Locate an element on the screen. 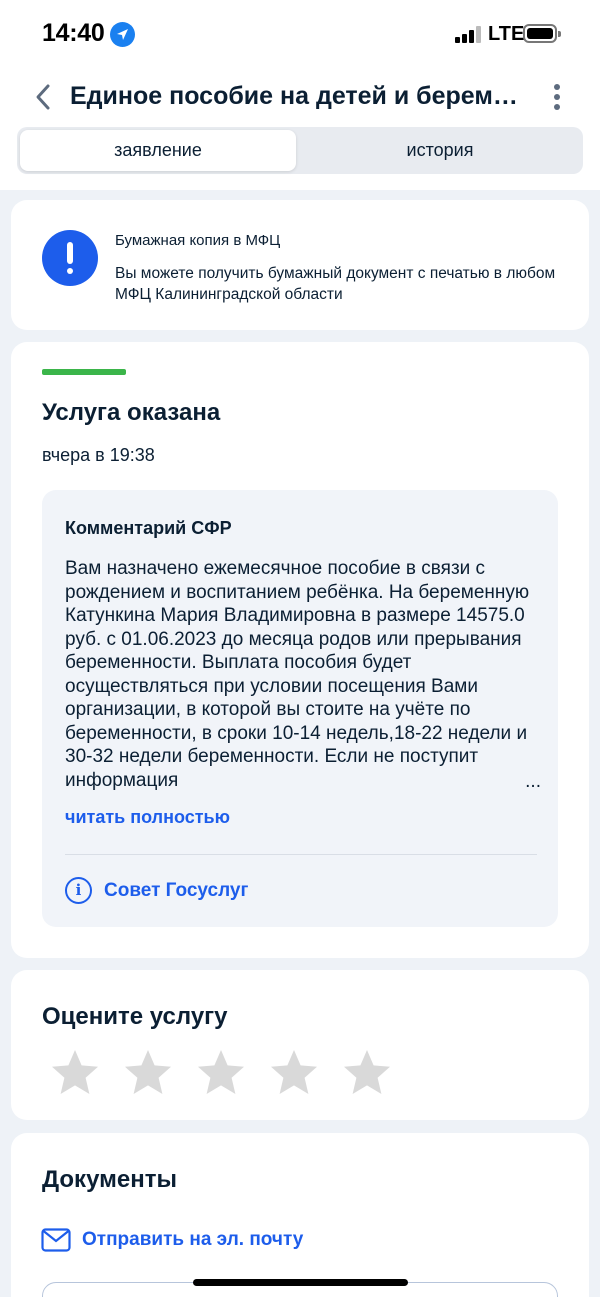 The height and width of the screenshot is (1297, 600). notice-title: Бумажная копия в МФЦ is located at coordinates (198, 240).